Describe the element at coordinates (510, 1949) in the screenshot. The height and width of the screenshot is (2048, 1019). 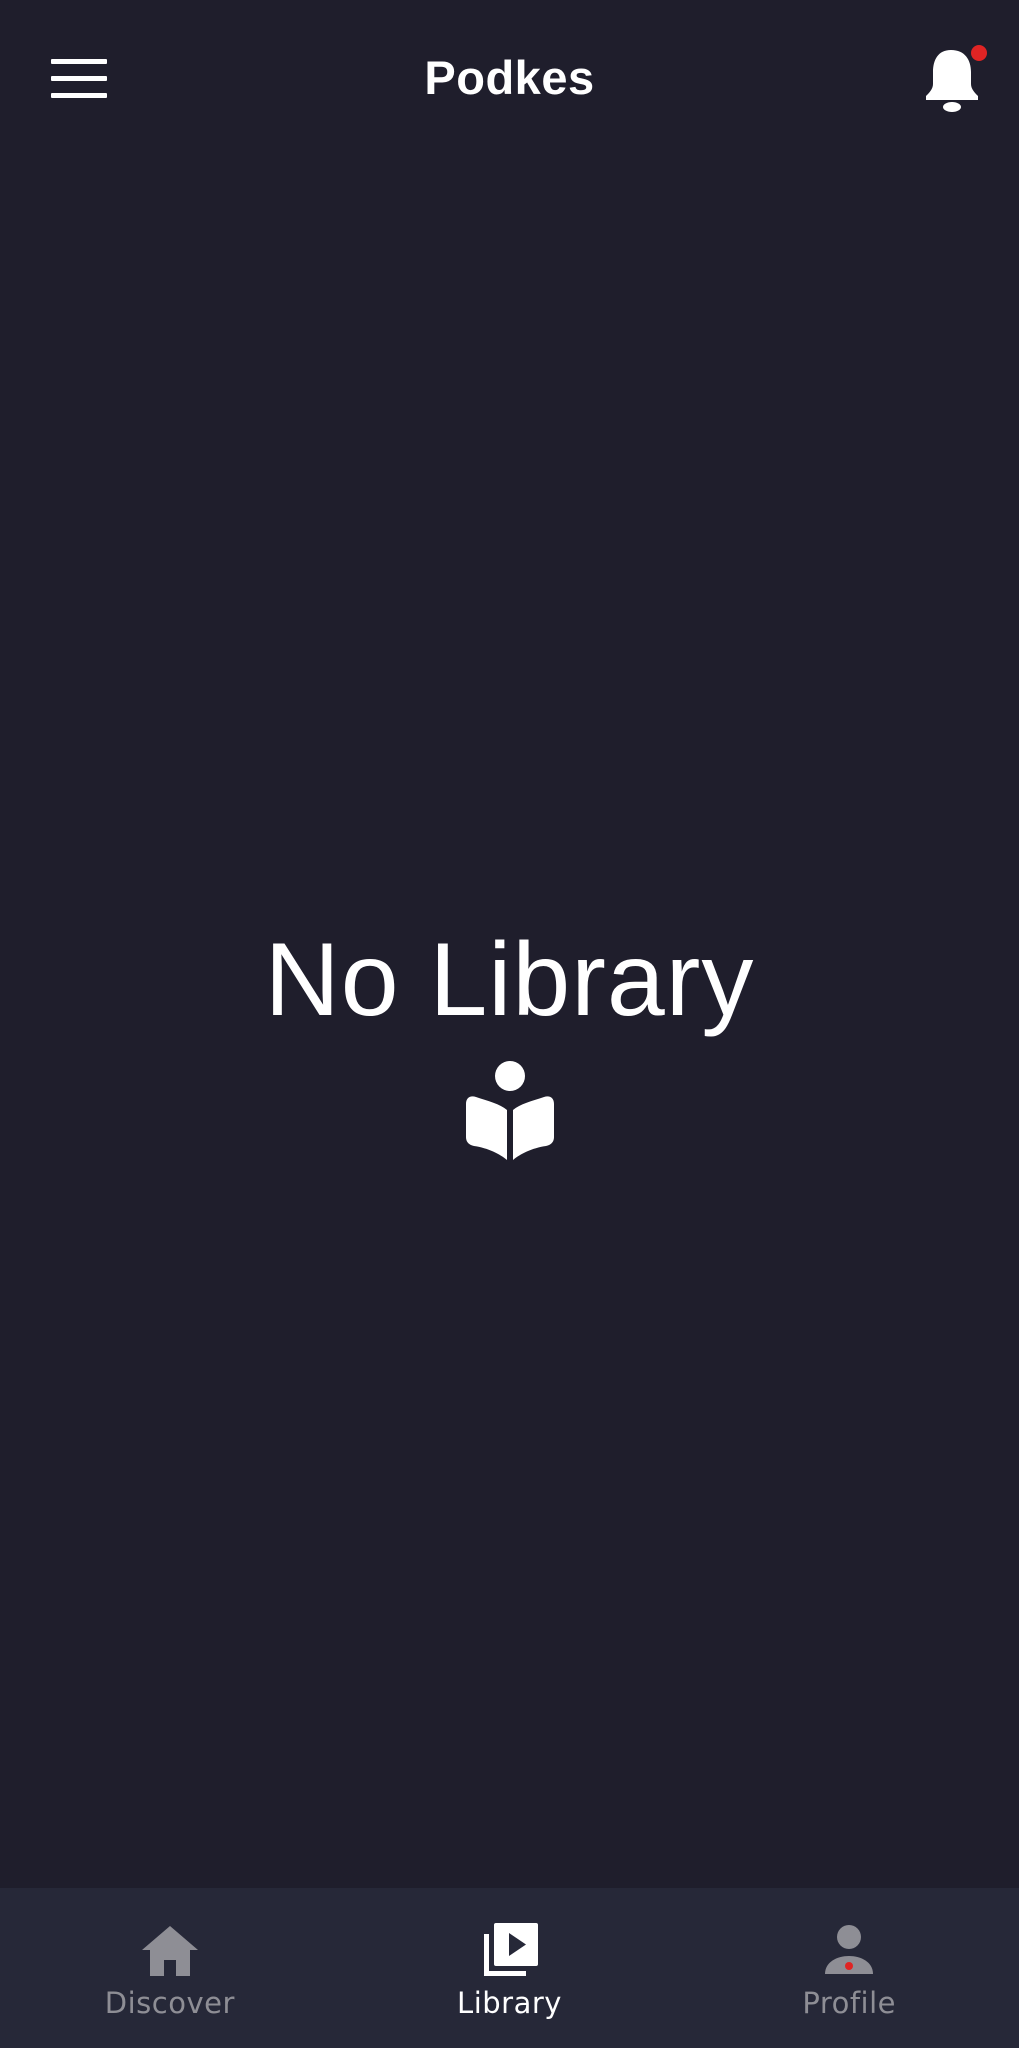
I see `video-library-icon` at that location.